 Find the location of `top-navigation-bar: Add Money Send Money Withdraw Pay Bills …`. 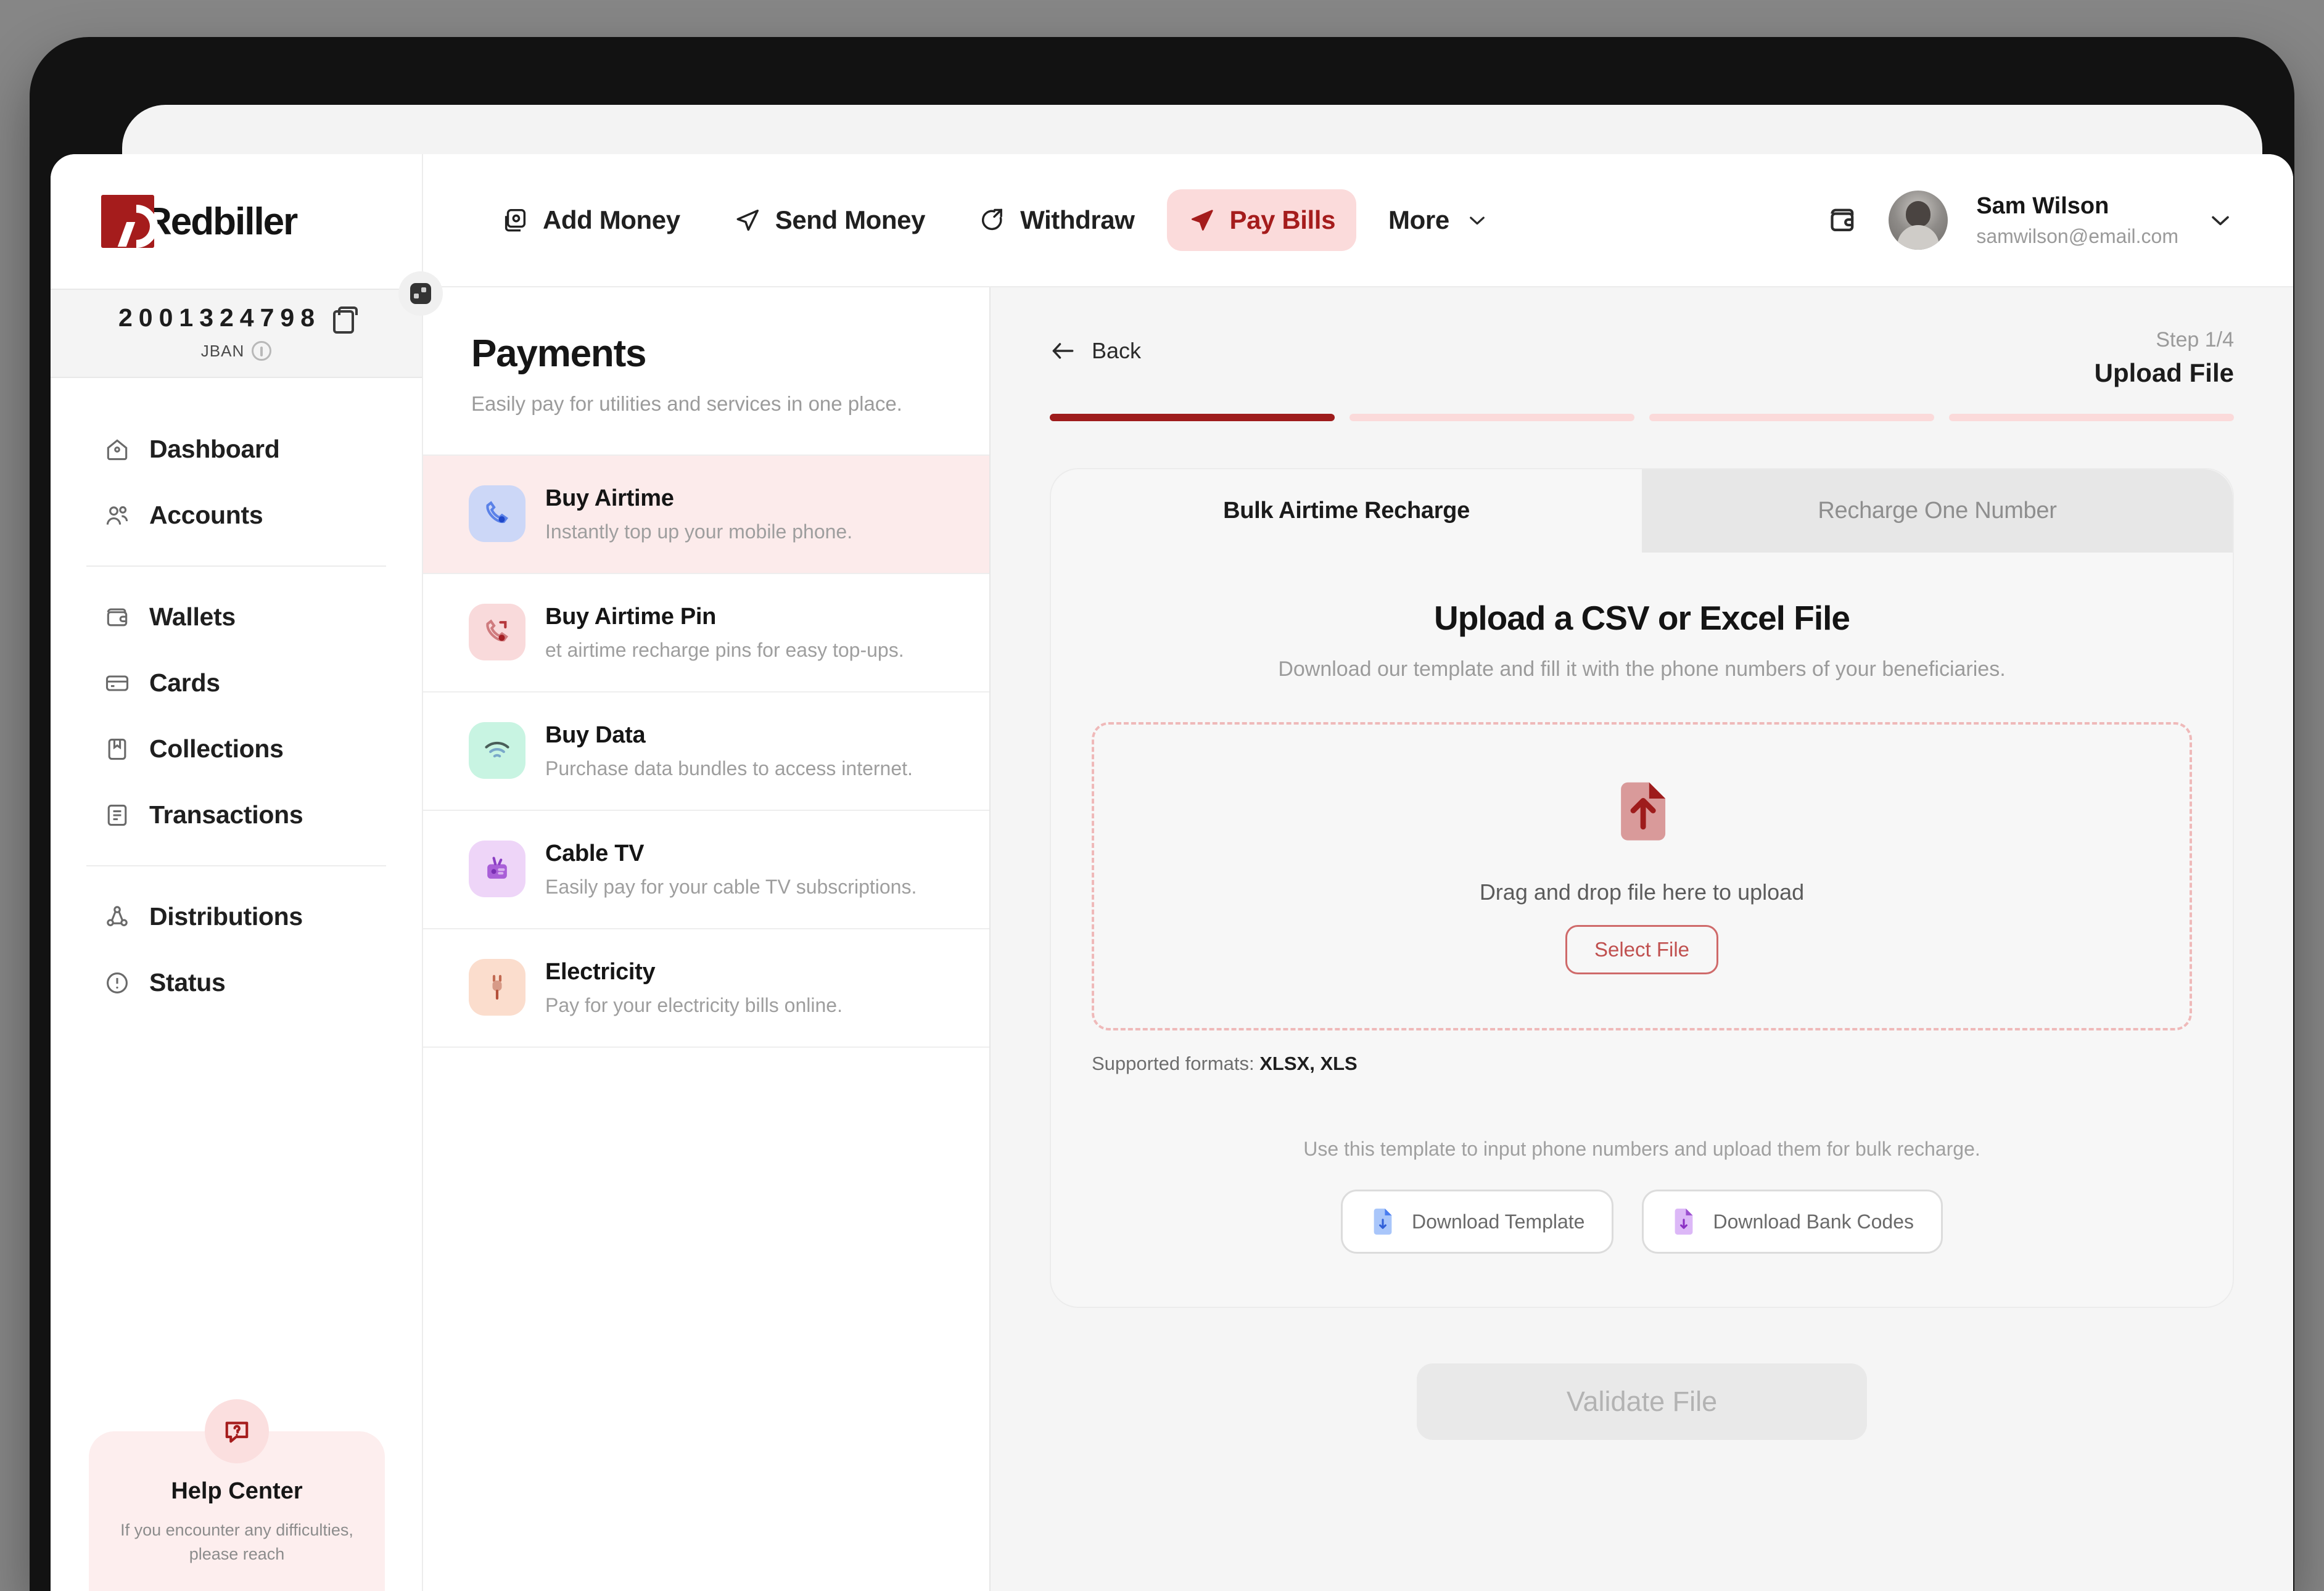

top-navigation-bar: Add Money Send Money Withdraw Pay Bills … is located at coordinates (1358, 221).